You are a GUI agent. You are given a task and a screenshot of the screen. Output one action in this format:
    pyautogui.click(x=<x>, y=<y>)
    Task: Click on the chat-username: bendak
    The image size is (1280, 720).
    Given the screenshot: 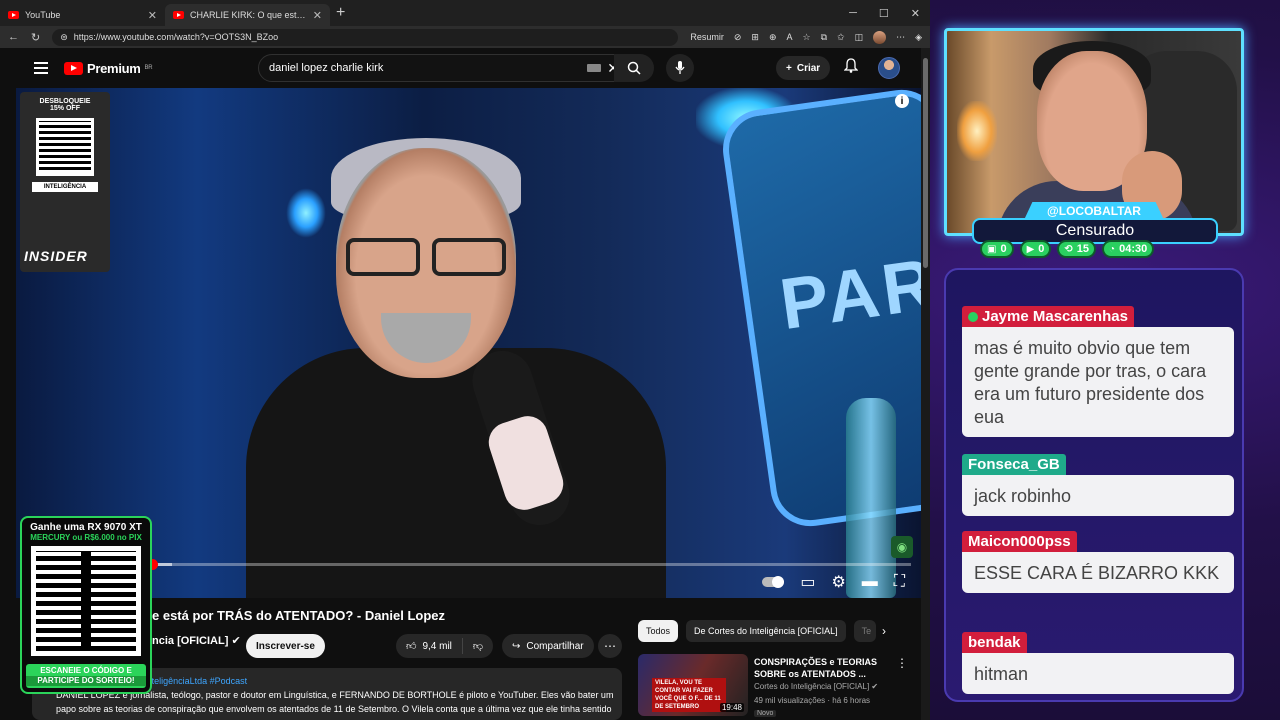 What is the action you would take?
    pyautogui.click(x=994, y=642)
    